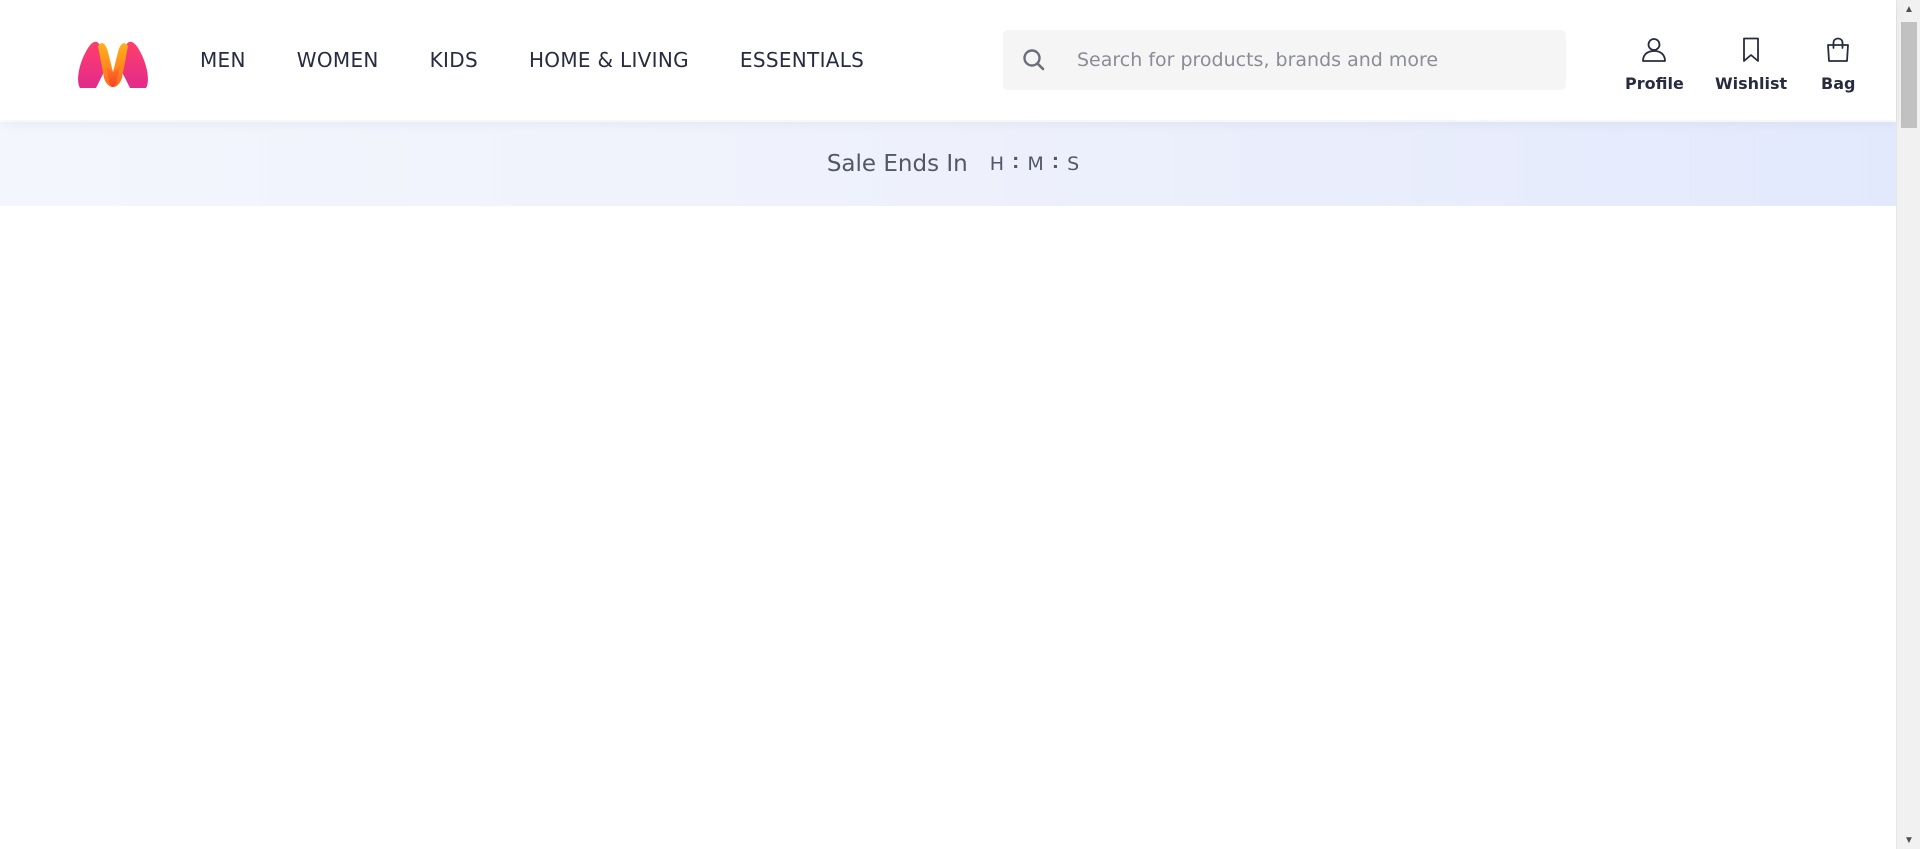 The width and height of the screenshot is (1920, 849). I want to click on search-icon, so click(1034, 60).